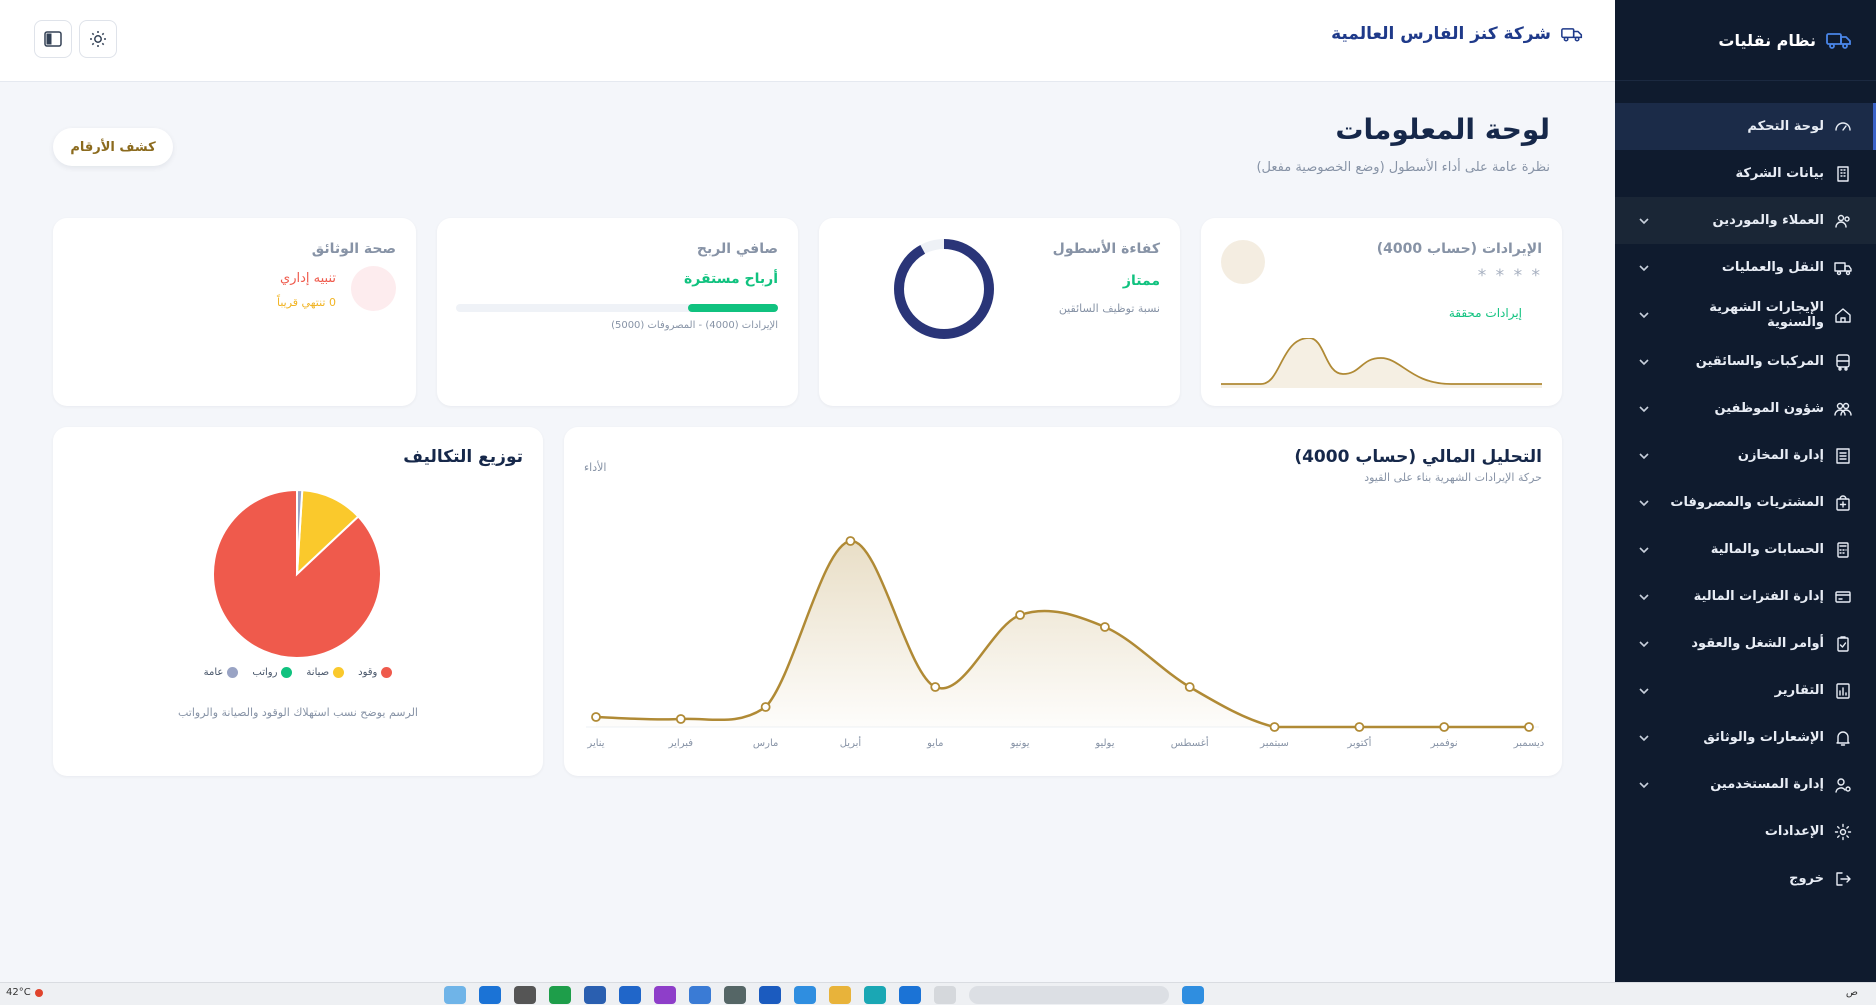  Describe the element at coordinates (1106, 249) in the screenshot. I see `fleet-title: كفاءة الأسطول` at that location.